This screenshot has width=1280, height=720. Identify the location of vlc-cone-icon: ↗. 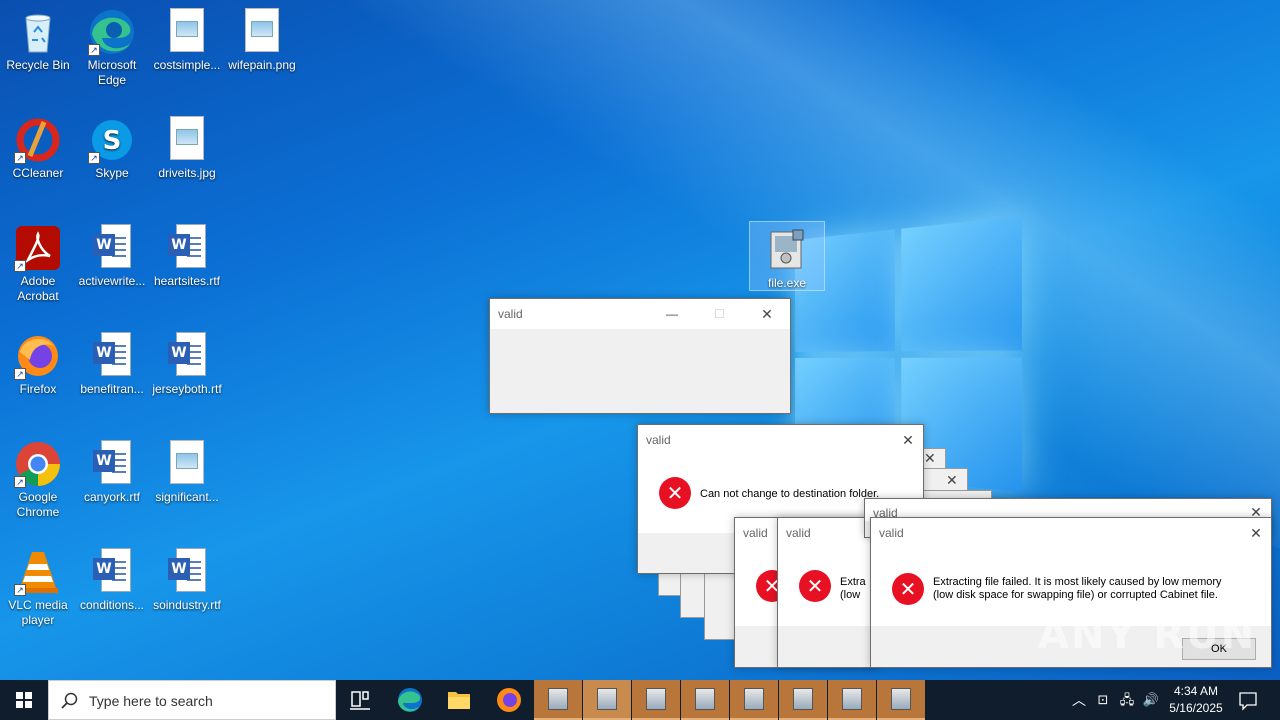
(38, 572).